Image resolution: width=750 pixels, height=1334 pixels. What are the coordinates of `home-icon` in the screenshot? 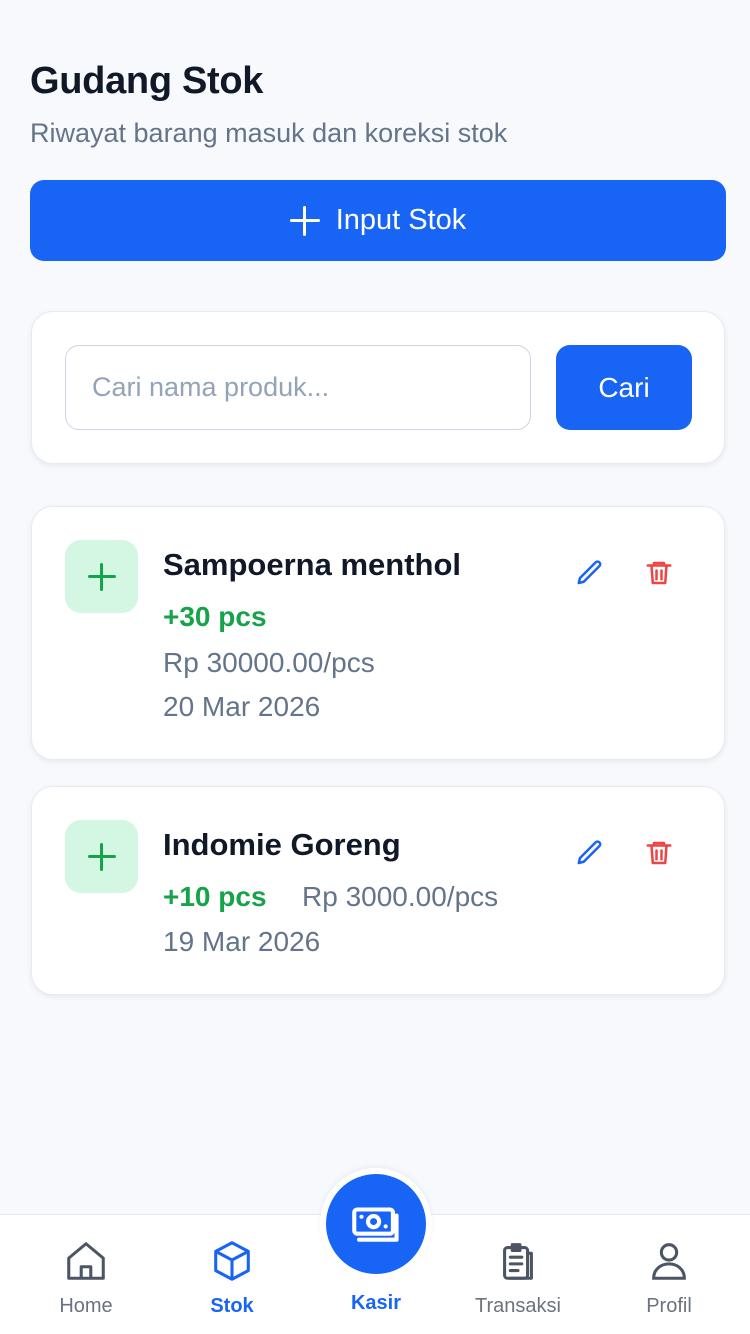 It's located at (86, 1261).